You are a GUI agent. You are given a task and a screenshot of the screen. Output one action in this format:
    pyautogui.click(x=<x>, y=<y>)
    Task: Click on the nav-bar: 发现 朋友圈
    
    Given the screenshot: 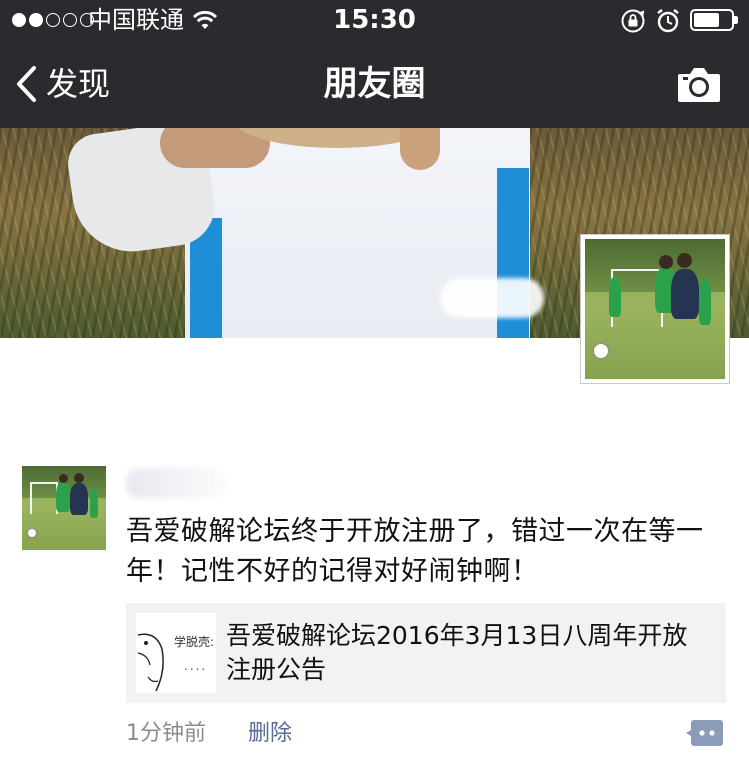 What is the action you would take?
    pyautogui.click(x=374, y=84)
    